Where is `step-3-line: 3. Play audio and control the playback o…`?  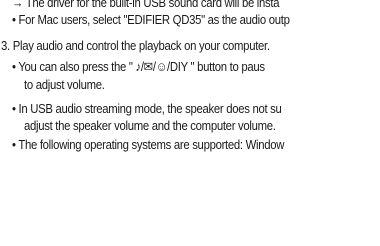
step-3-line: 3. Play audio and control the playback o… is located at coordinates (135, 45).